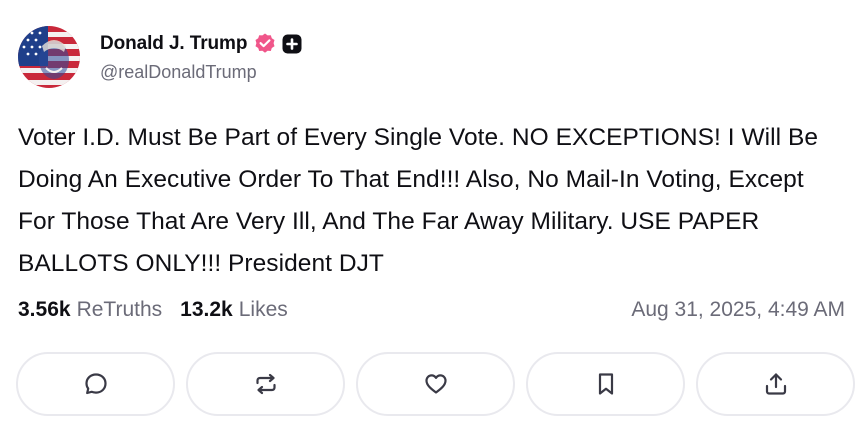 The height and width of the screenshot is (447, 859). Describe the element at coordinates (119, 309) in the screenshot. I see `retruths-label: ReTruths` at that location.